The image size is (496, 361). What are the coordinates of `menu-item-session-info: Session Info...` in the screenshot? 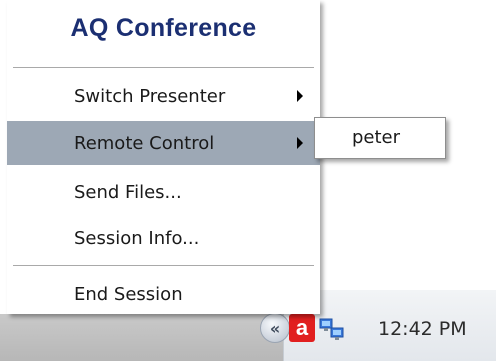 It's located at (163, 238).